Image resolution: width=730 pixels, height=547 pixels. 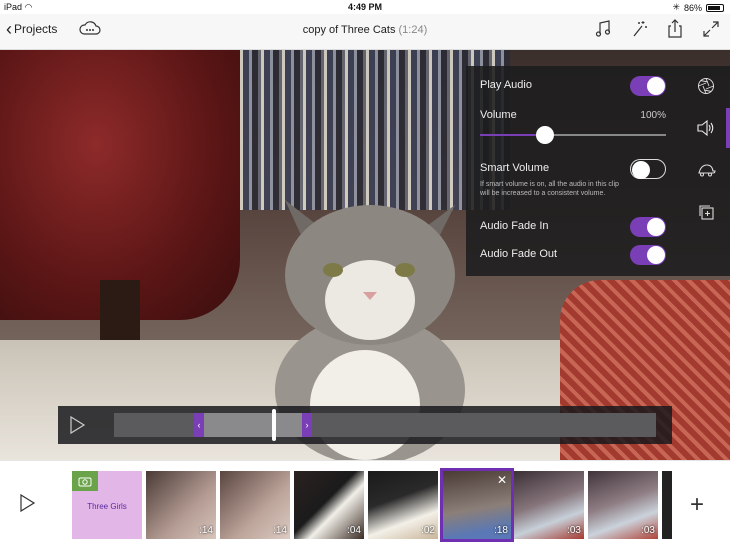 I want to click on active-tab-indicator, so click(x=728, y=128).